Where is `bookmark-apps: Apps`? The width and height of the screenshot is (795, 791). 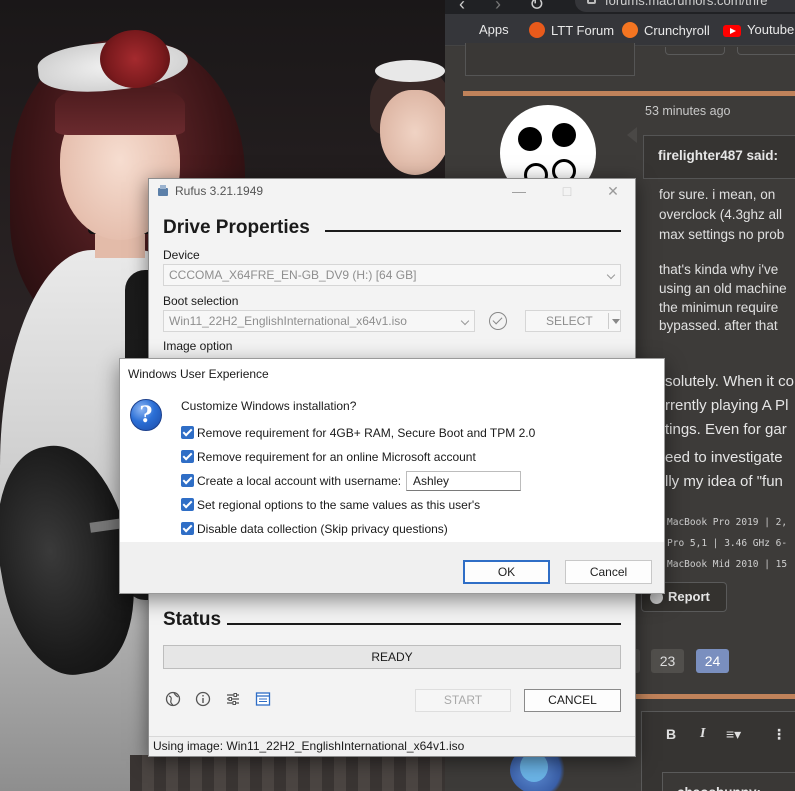
bookmark-apps: Apps is located at coordinates (484, 29).